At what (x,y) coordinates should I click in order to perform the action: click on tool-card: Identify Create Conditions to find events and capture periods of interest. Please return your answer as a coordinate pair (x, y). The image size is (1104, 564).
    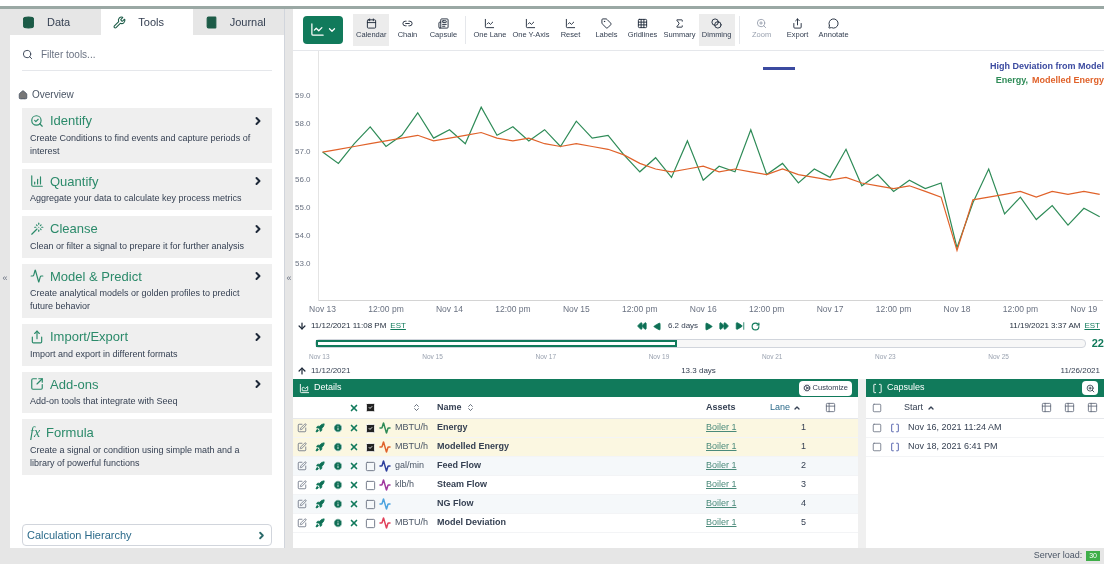
    Looking at the image, I should click on (147, 135).